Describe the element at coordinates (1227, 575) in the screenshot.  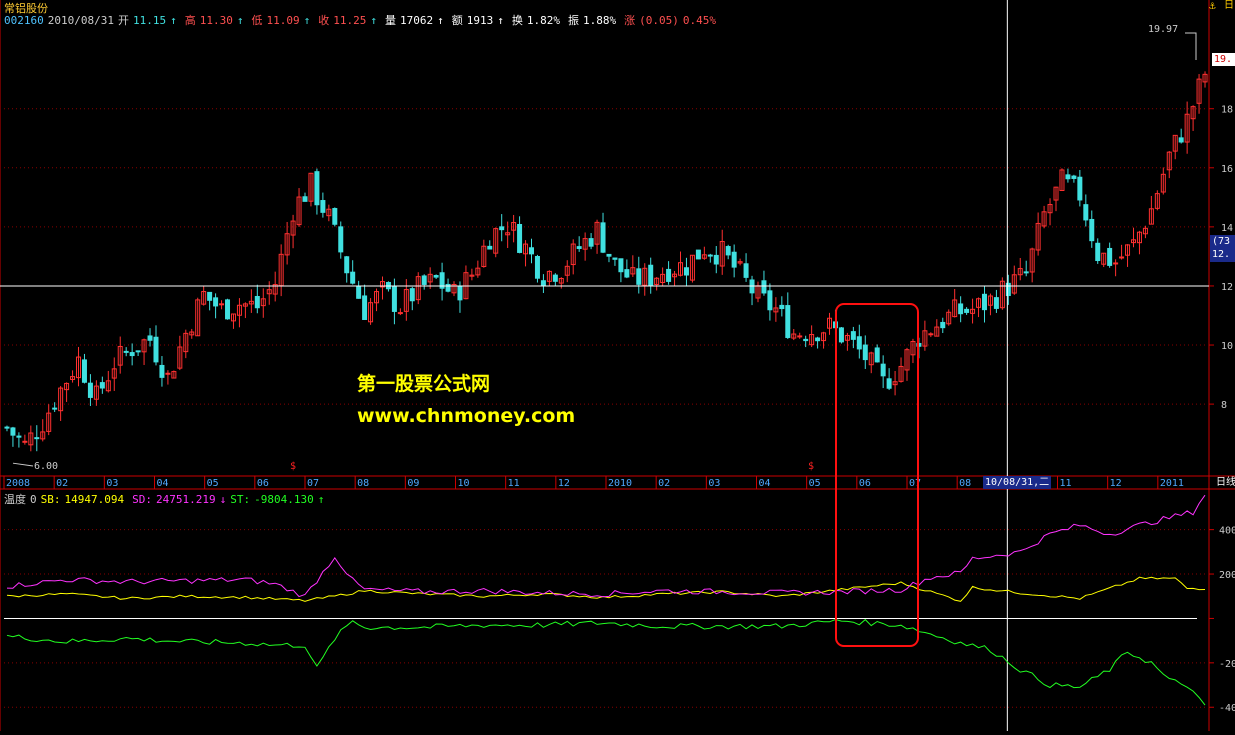
I see `indicator-tick-label: 200` at that location.